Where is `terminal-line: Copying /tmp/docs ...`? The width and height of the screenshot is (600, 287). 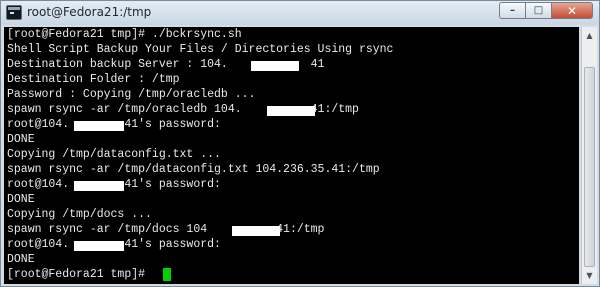 terminal-line: Copying /tmp/docs ... is located at coordinates (79, 214).